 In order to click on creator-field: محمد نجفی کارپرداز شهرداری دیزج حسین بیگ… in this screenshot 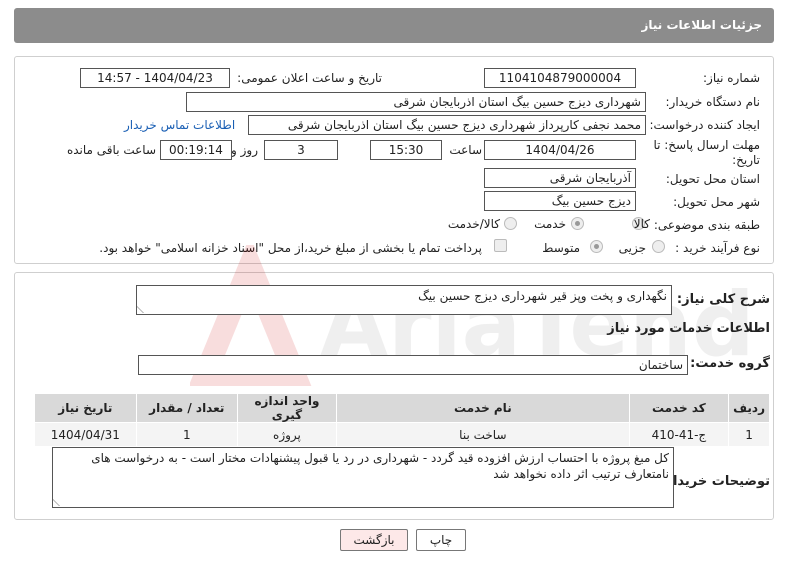, I will do `click(447, 125)`.